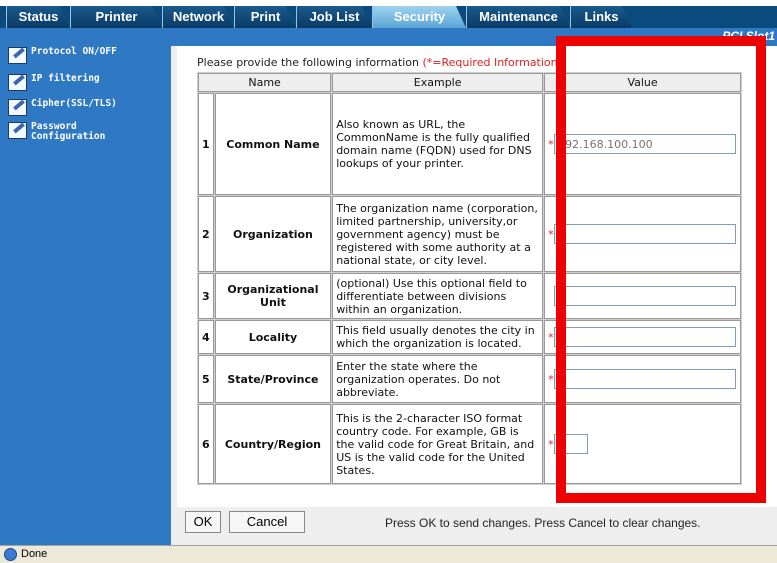 The height and width of the screenshot is (563, 777). What do you see at coordinates (265, 82) in the screenshot?
I see `column-header-name: Name` at bounding box center [265, 82].